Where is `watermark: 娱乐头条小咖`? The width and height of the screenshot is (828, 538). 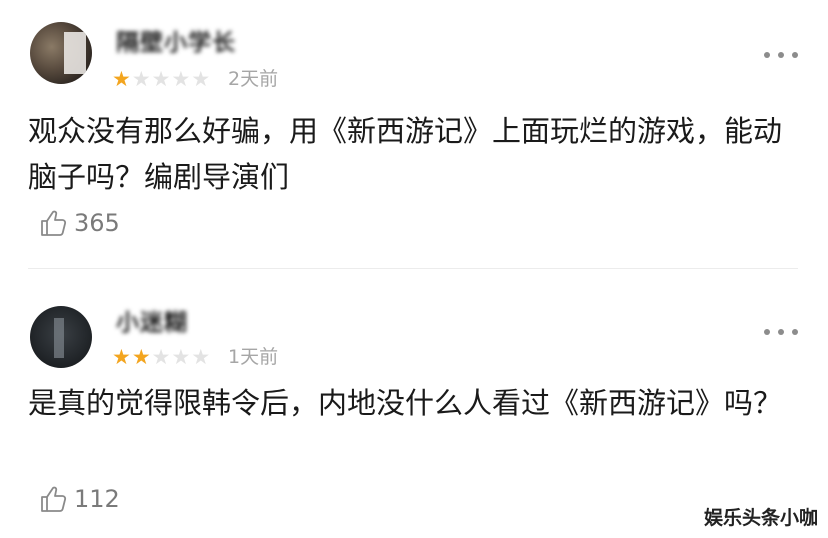
watermark: 娱乐头条小咖 is located at coordinates (760, 518).